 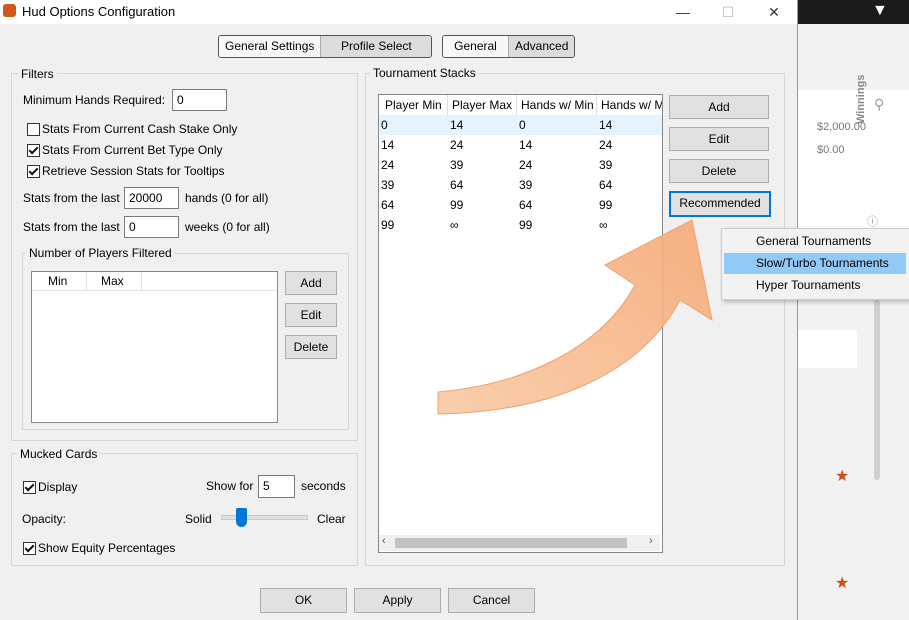 I want to click on scroll-right-icon: ›, so click(x=651, y=541).